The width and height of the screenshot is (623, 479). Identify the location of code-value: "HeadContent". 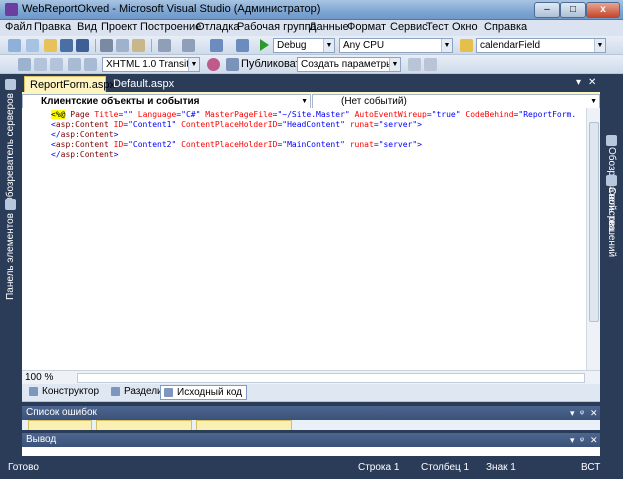
(313, 124).